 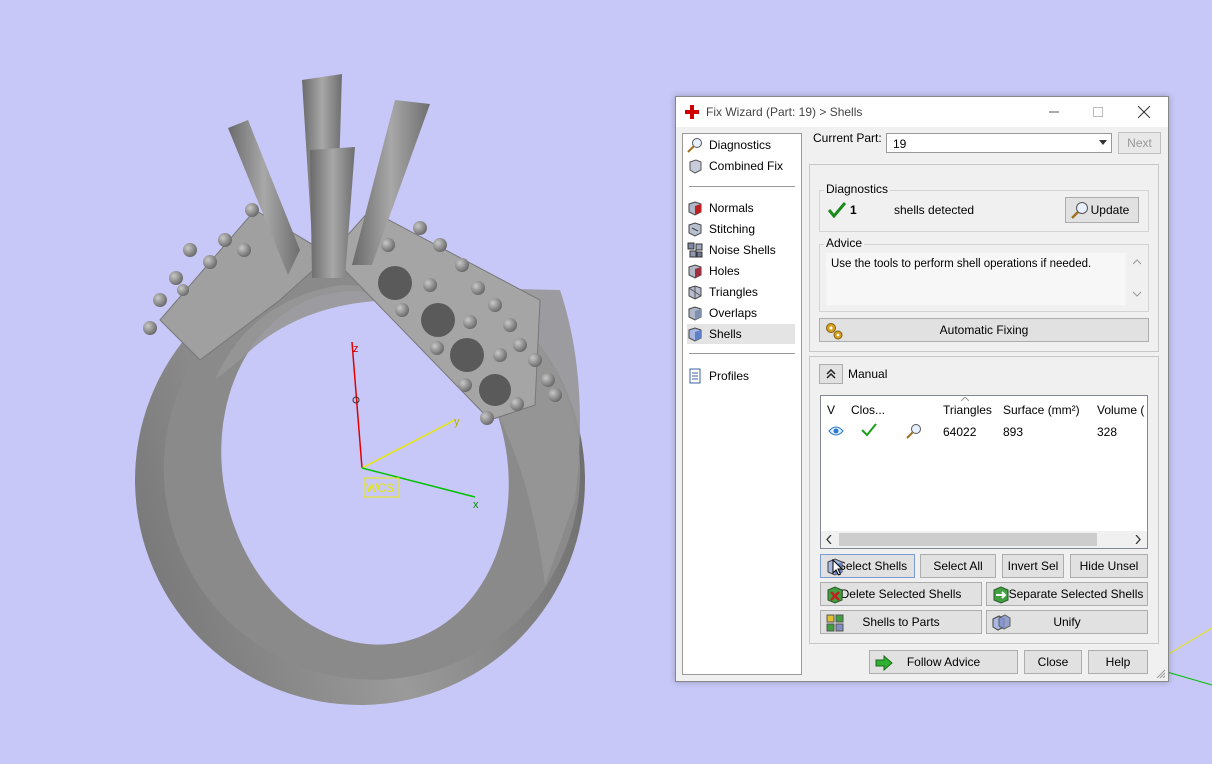 What do you see at coordinates (746, 166) in the screenshot?
I see `nav-item-label: Combined Fix` at bounding box center [746, 166].